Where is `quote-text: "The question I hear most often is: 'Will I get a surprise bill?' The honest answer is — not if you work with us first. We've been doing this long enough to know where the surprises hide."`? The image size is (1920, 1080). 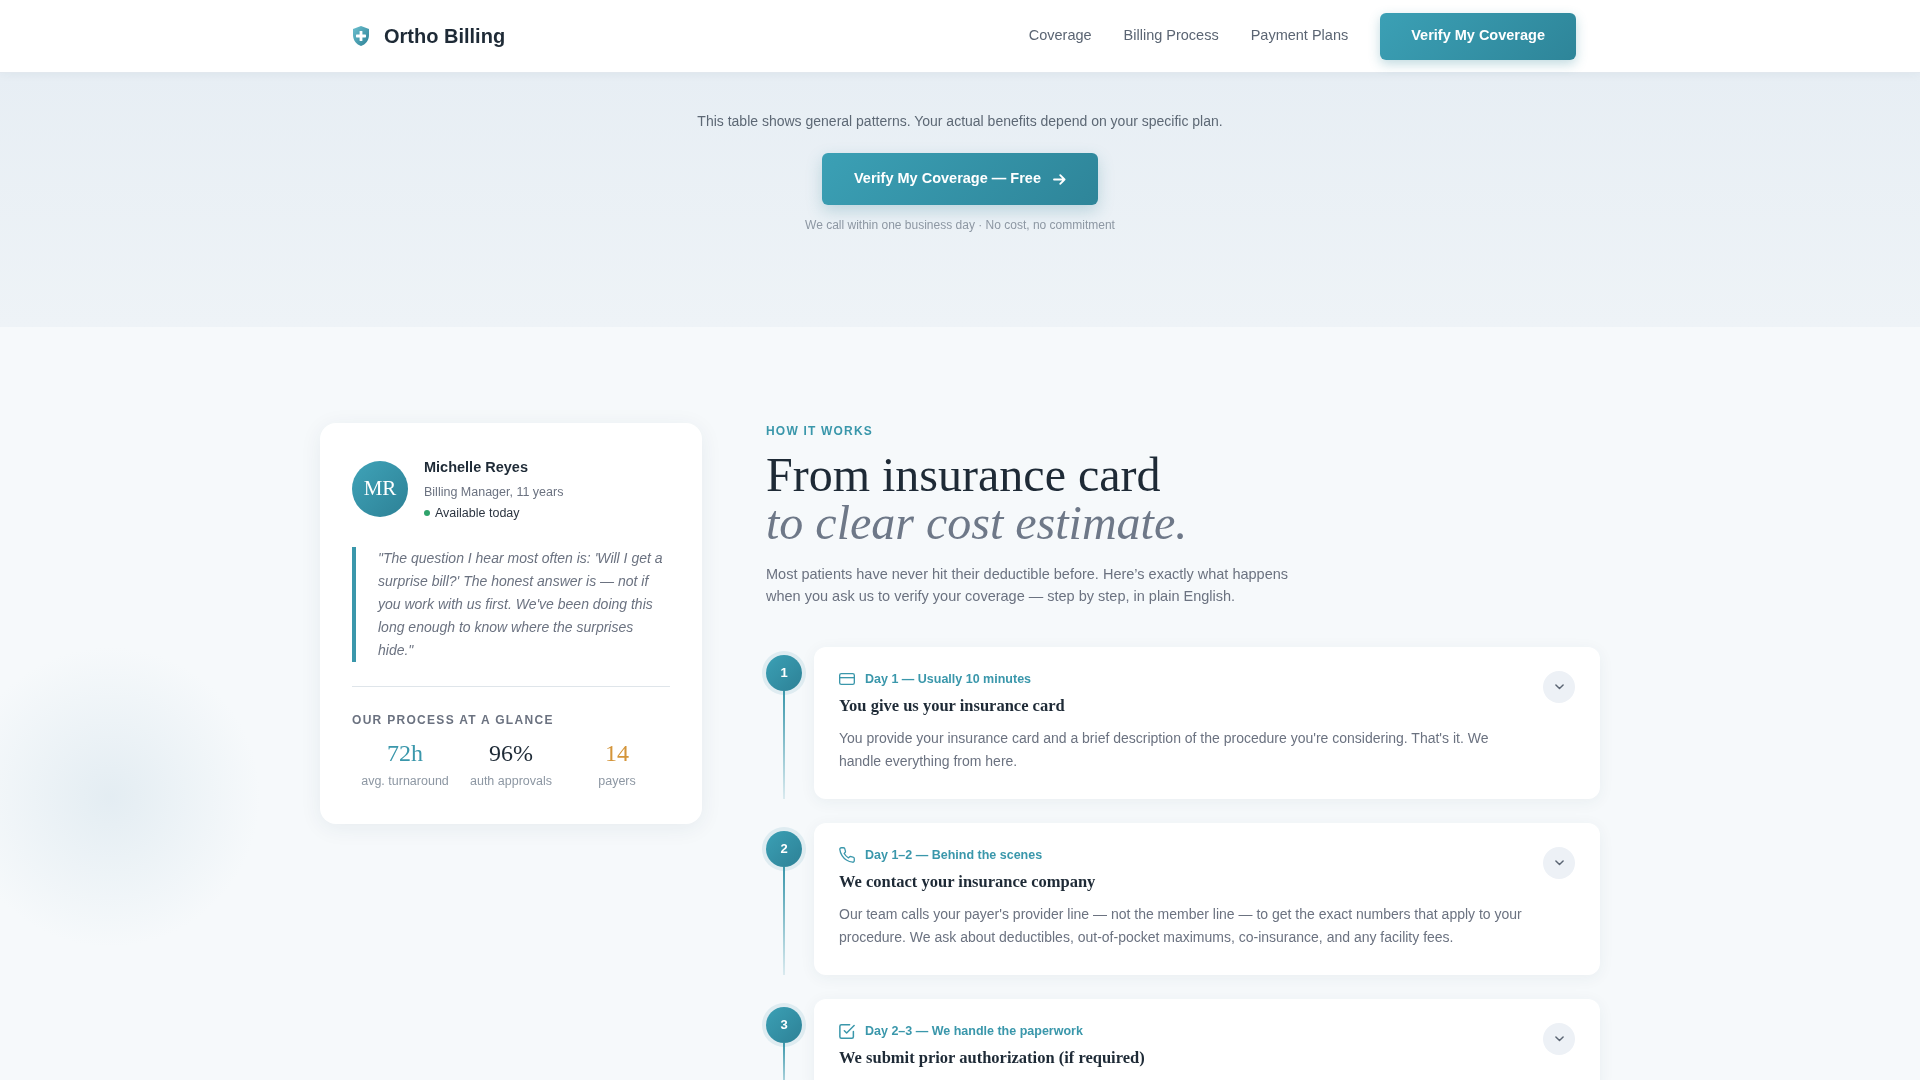 quote-text: "The question I hear most often is: 'Will I get a surprise bill?' The honest answer is — not if you work with us first. We've been doing this long enough to know where the surprises hide." is located at coordinates (511, 604).